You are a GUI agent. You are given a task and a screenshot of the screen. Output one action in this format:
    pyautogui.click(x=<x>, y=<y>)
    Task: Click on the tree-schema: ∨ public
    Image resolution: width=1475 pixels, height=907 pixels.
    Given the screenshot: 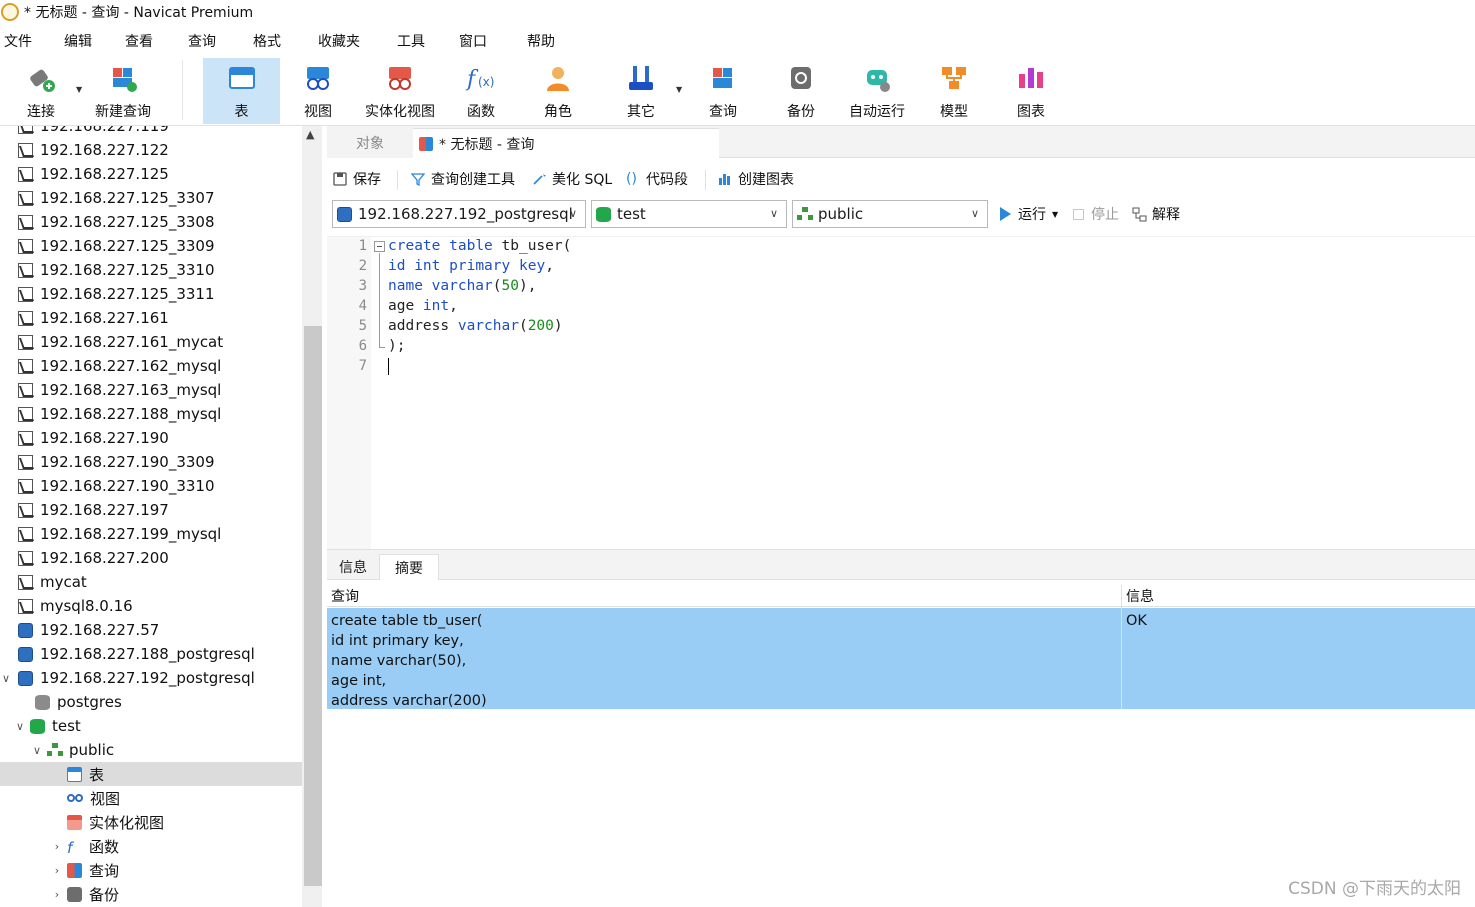 What is the action you would take?
    pyautogui.click(x=151, y=750)
    